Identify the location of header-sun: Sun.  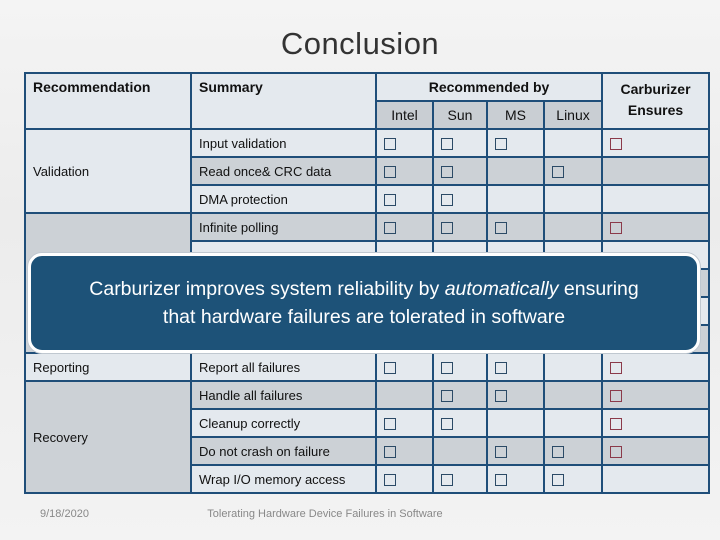
(460, 115).